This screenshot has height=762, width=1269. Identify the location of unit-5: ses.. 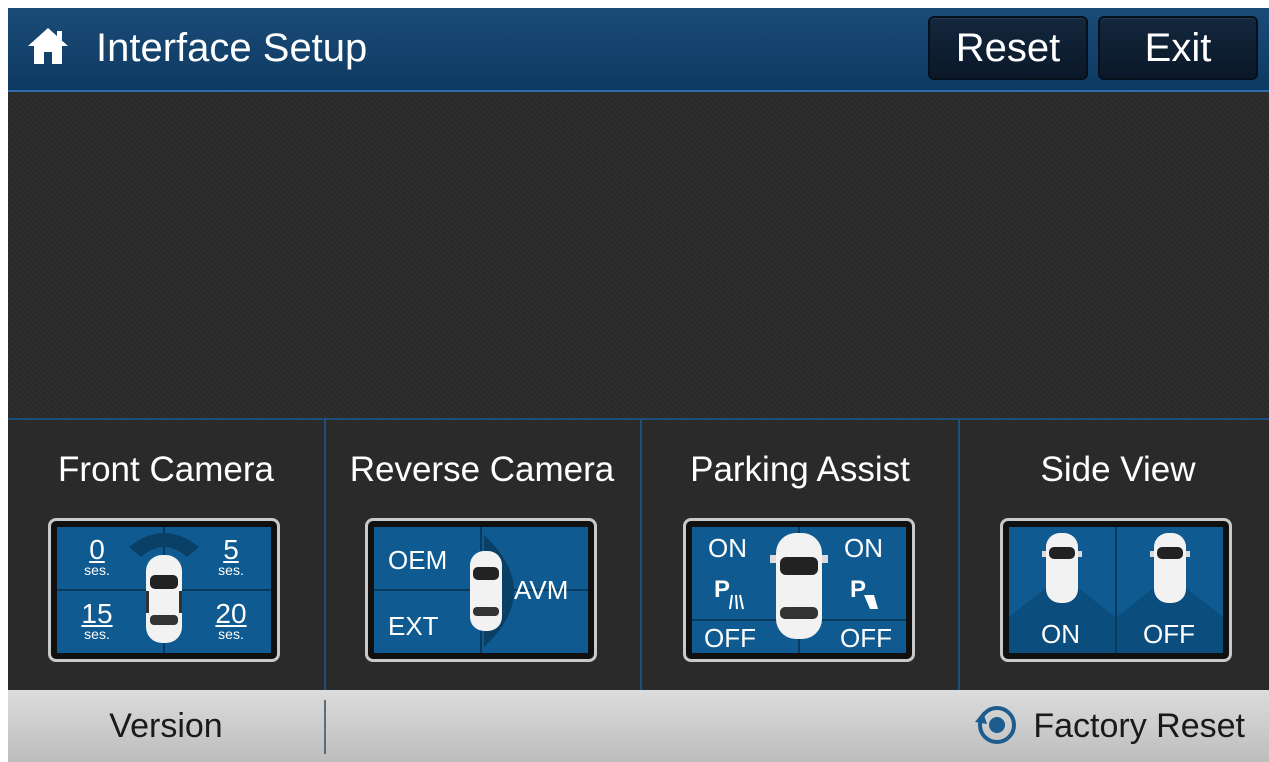
(231, 570).